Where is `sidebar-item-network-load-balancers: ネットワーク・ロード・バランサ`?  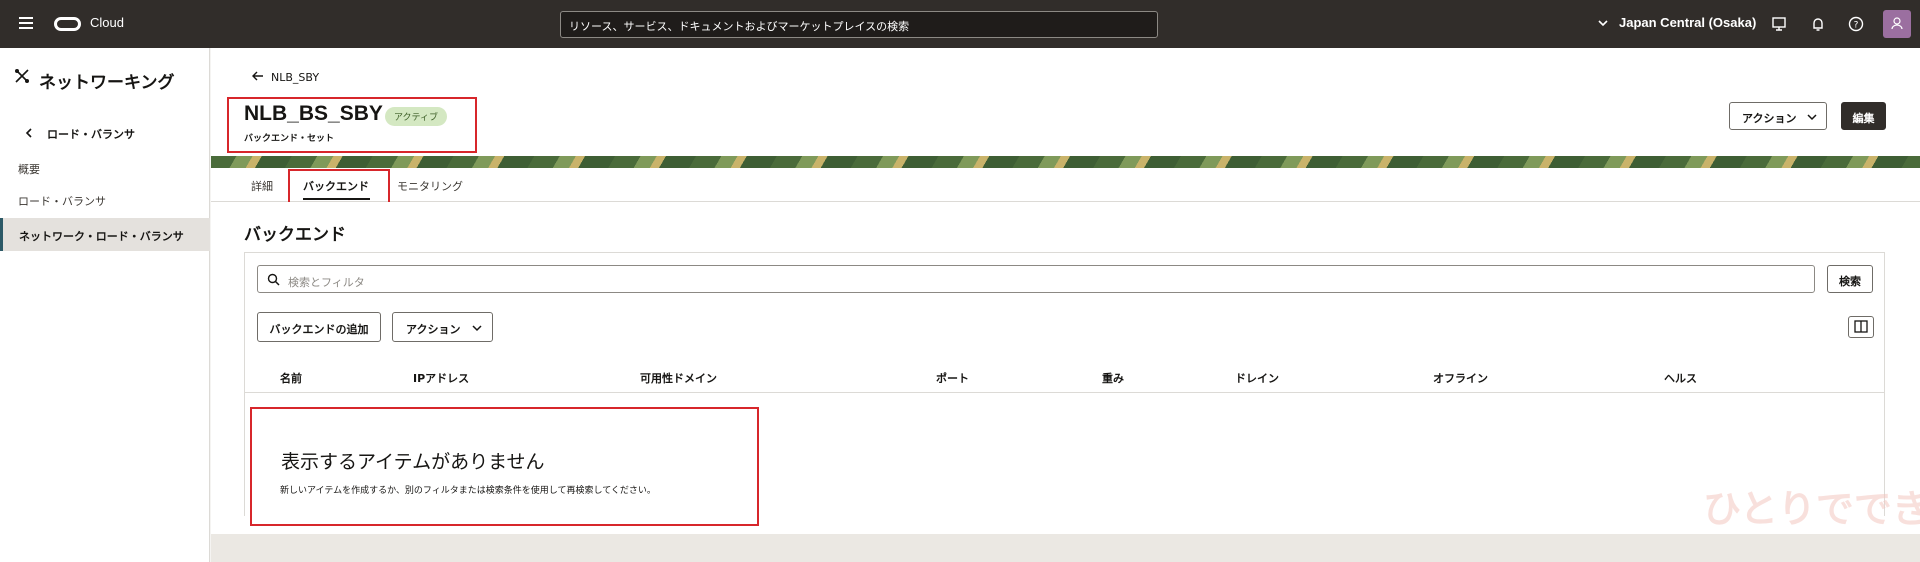 sidebar-item-network-load-balancers: ネットワーク・ロード・バランサ is located at coordinates (105, 234).